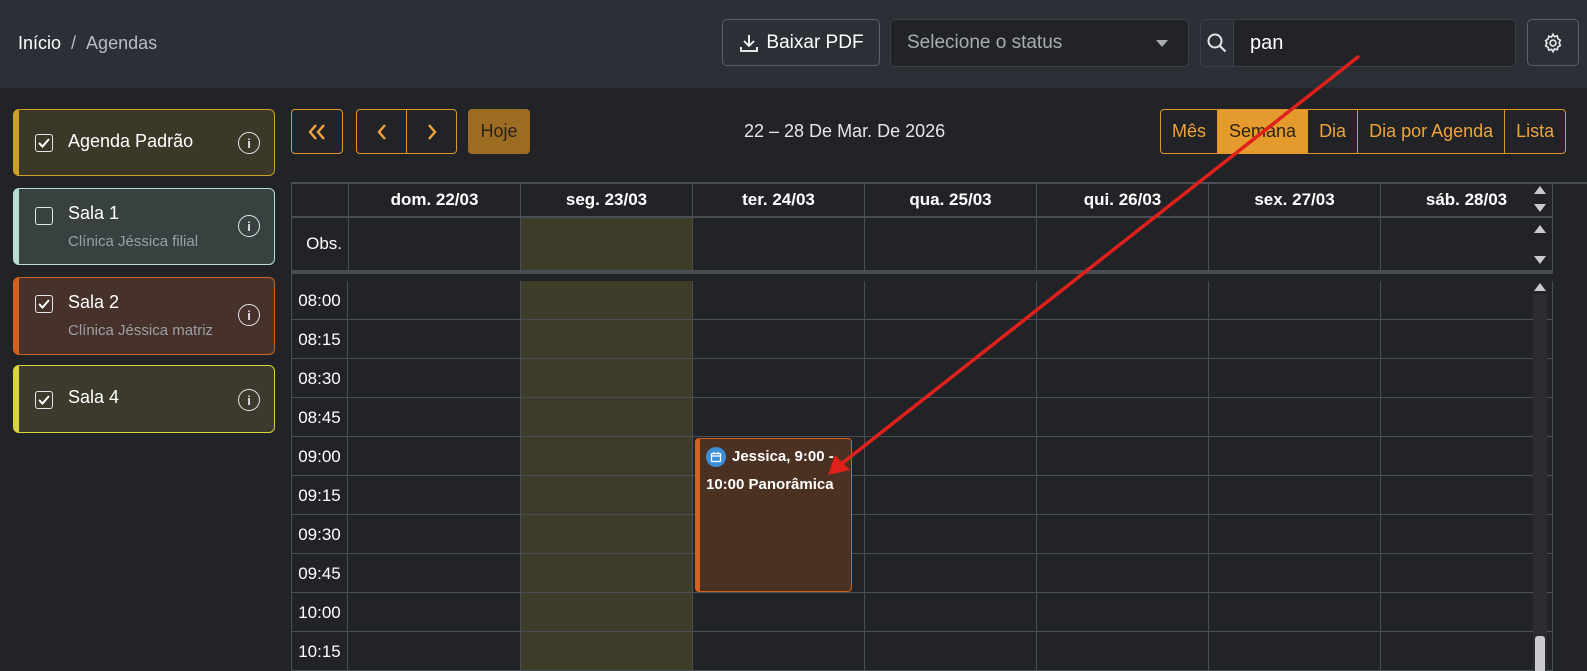  What do you see at coordinates (779, 201) in the screenshot?
I see `day-header-tue: ter. 24/03` at bounding box center [779, 201].